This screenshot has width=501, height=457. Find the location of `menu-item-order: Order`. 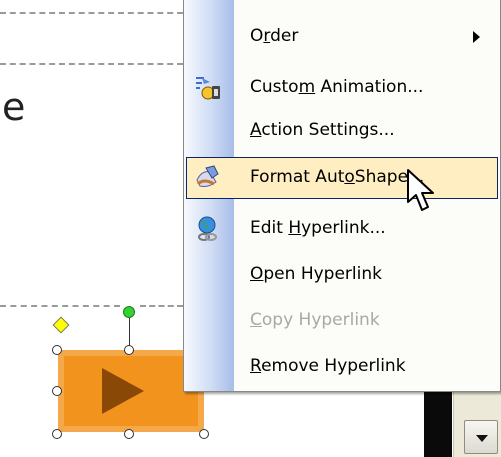

menu-item-order: Order is located at coordinates (342, 37).